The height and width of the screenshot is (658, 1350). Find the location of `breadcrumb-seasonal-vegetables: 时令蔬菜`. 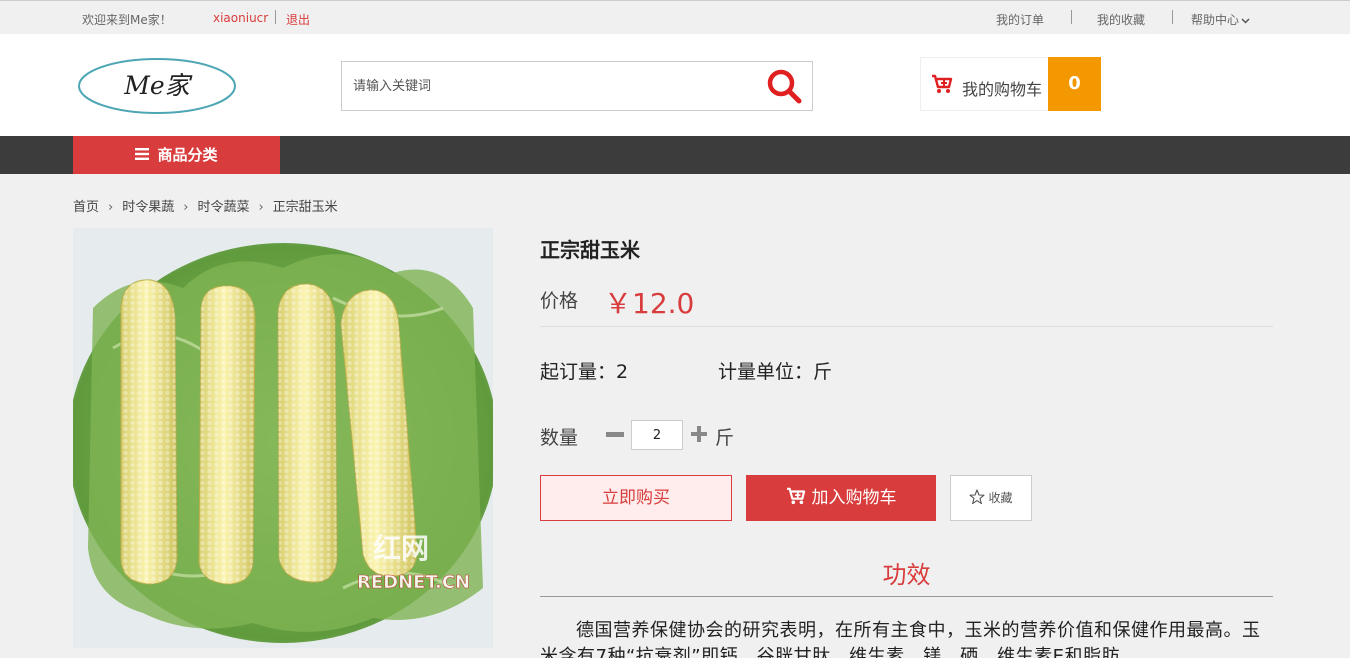

breadcrumb-seasonal-vegetables: 时令蔬菜 is located at coordinates (223, 207).